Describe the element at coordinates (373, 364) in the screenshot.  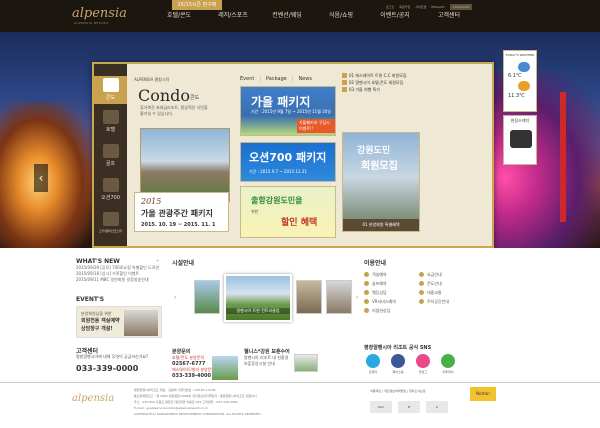
I see `sns-twitter: 트위터` at that location.